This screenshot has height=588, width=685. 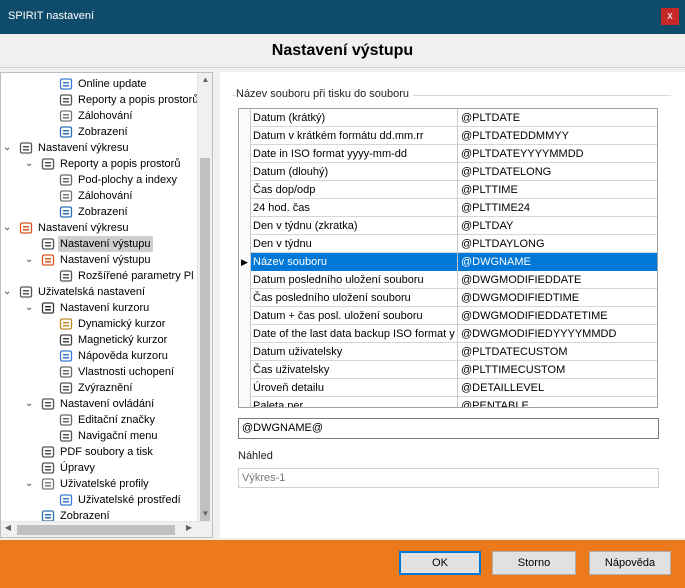 What do you see at coordinates (557, 316) in the screenshot?
I see `grid-cell-code: @DWGMODIFIEDDATETIME` at bounding box center [557, 316].